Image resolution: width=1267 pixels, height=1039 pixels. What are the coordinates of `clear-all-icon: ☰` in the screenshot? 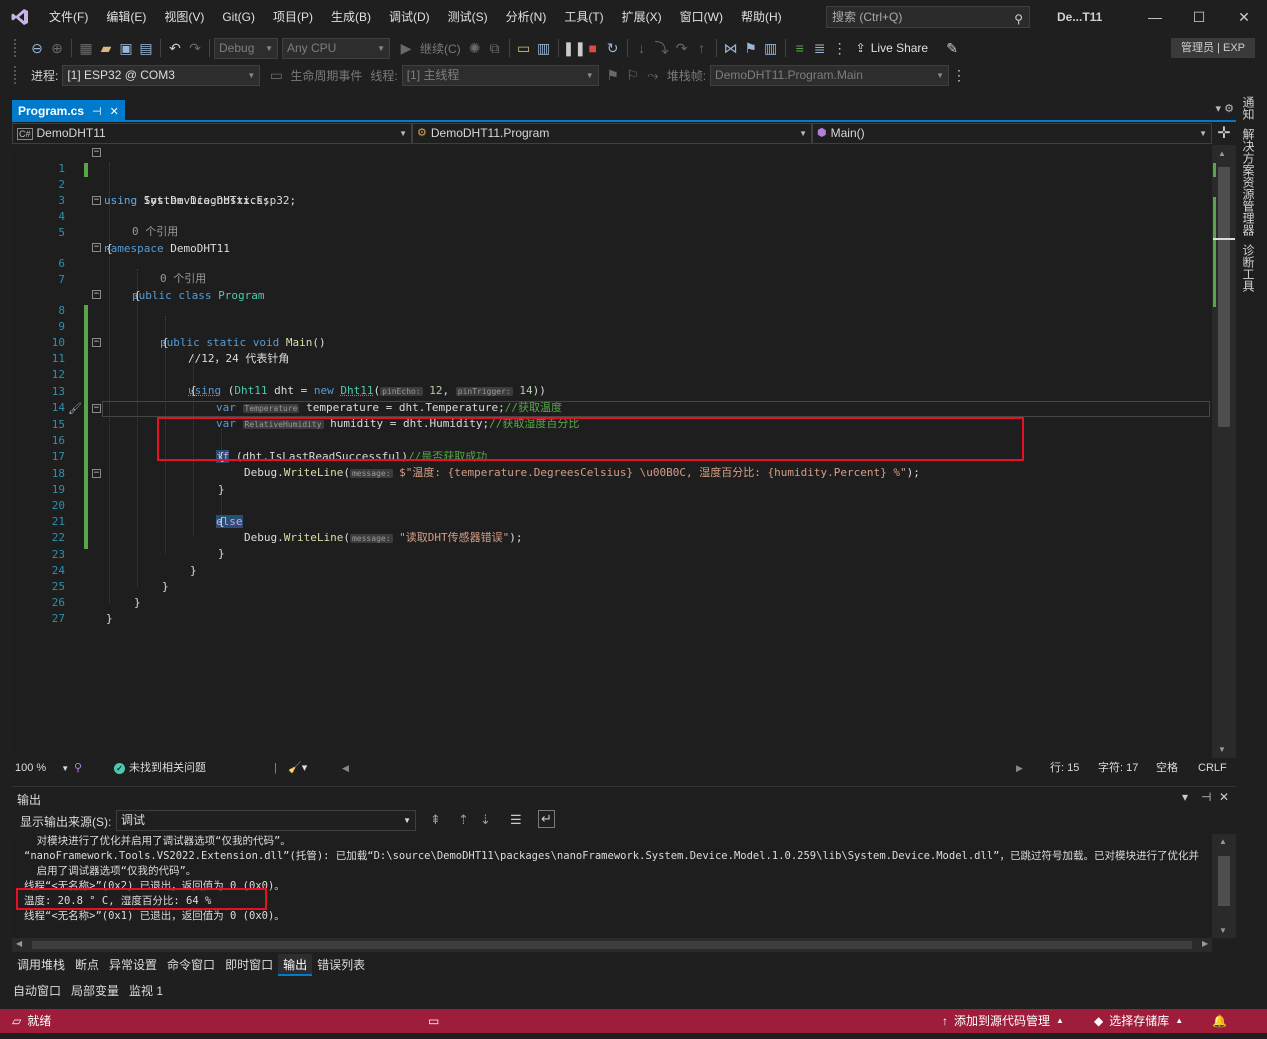 It's located at (516, 820).